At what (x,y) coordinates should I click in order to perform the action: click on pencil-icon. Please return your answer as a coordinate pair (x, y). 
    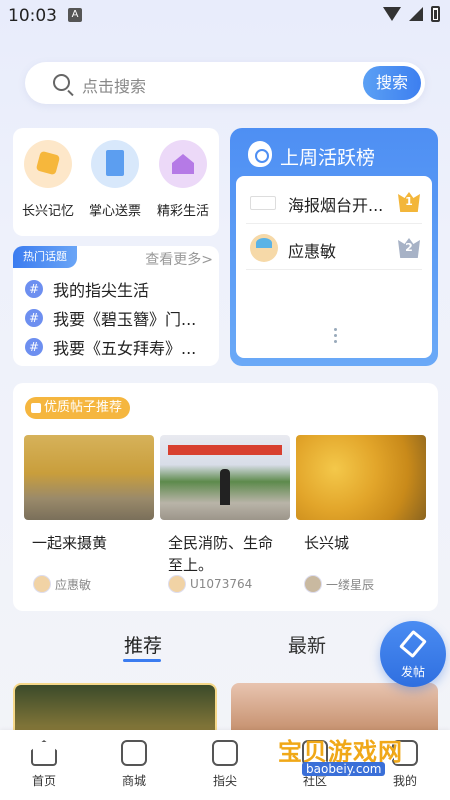
    Looking at the image, I should click on (413, 644).